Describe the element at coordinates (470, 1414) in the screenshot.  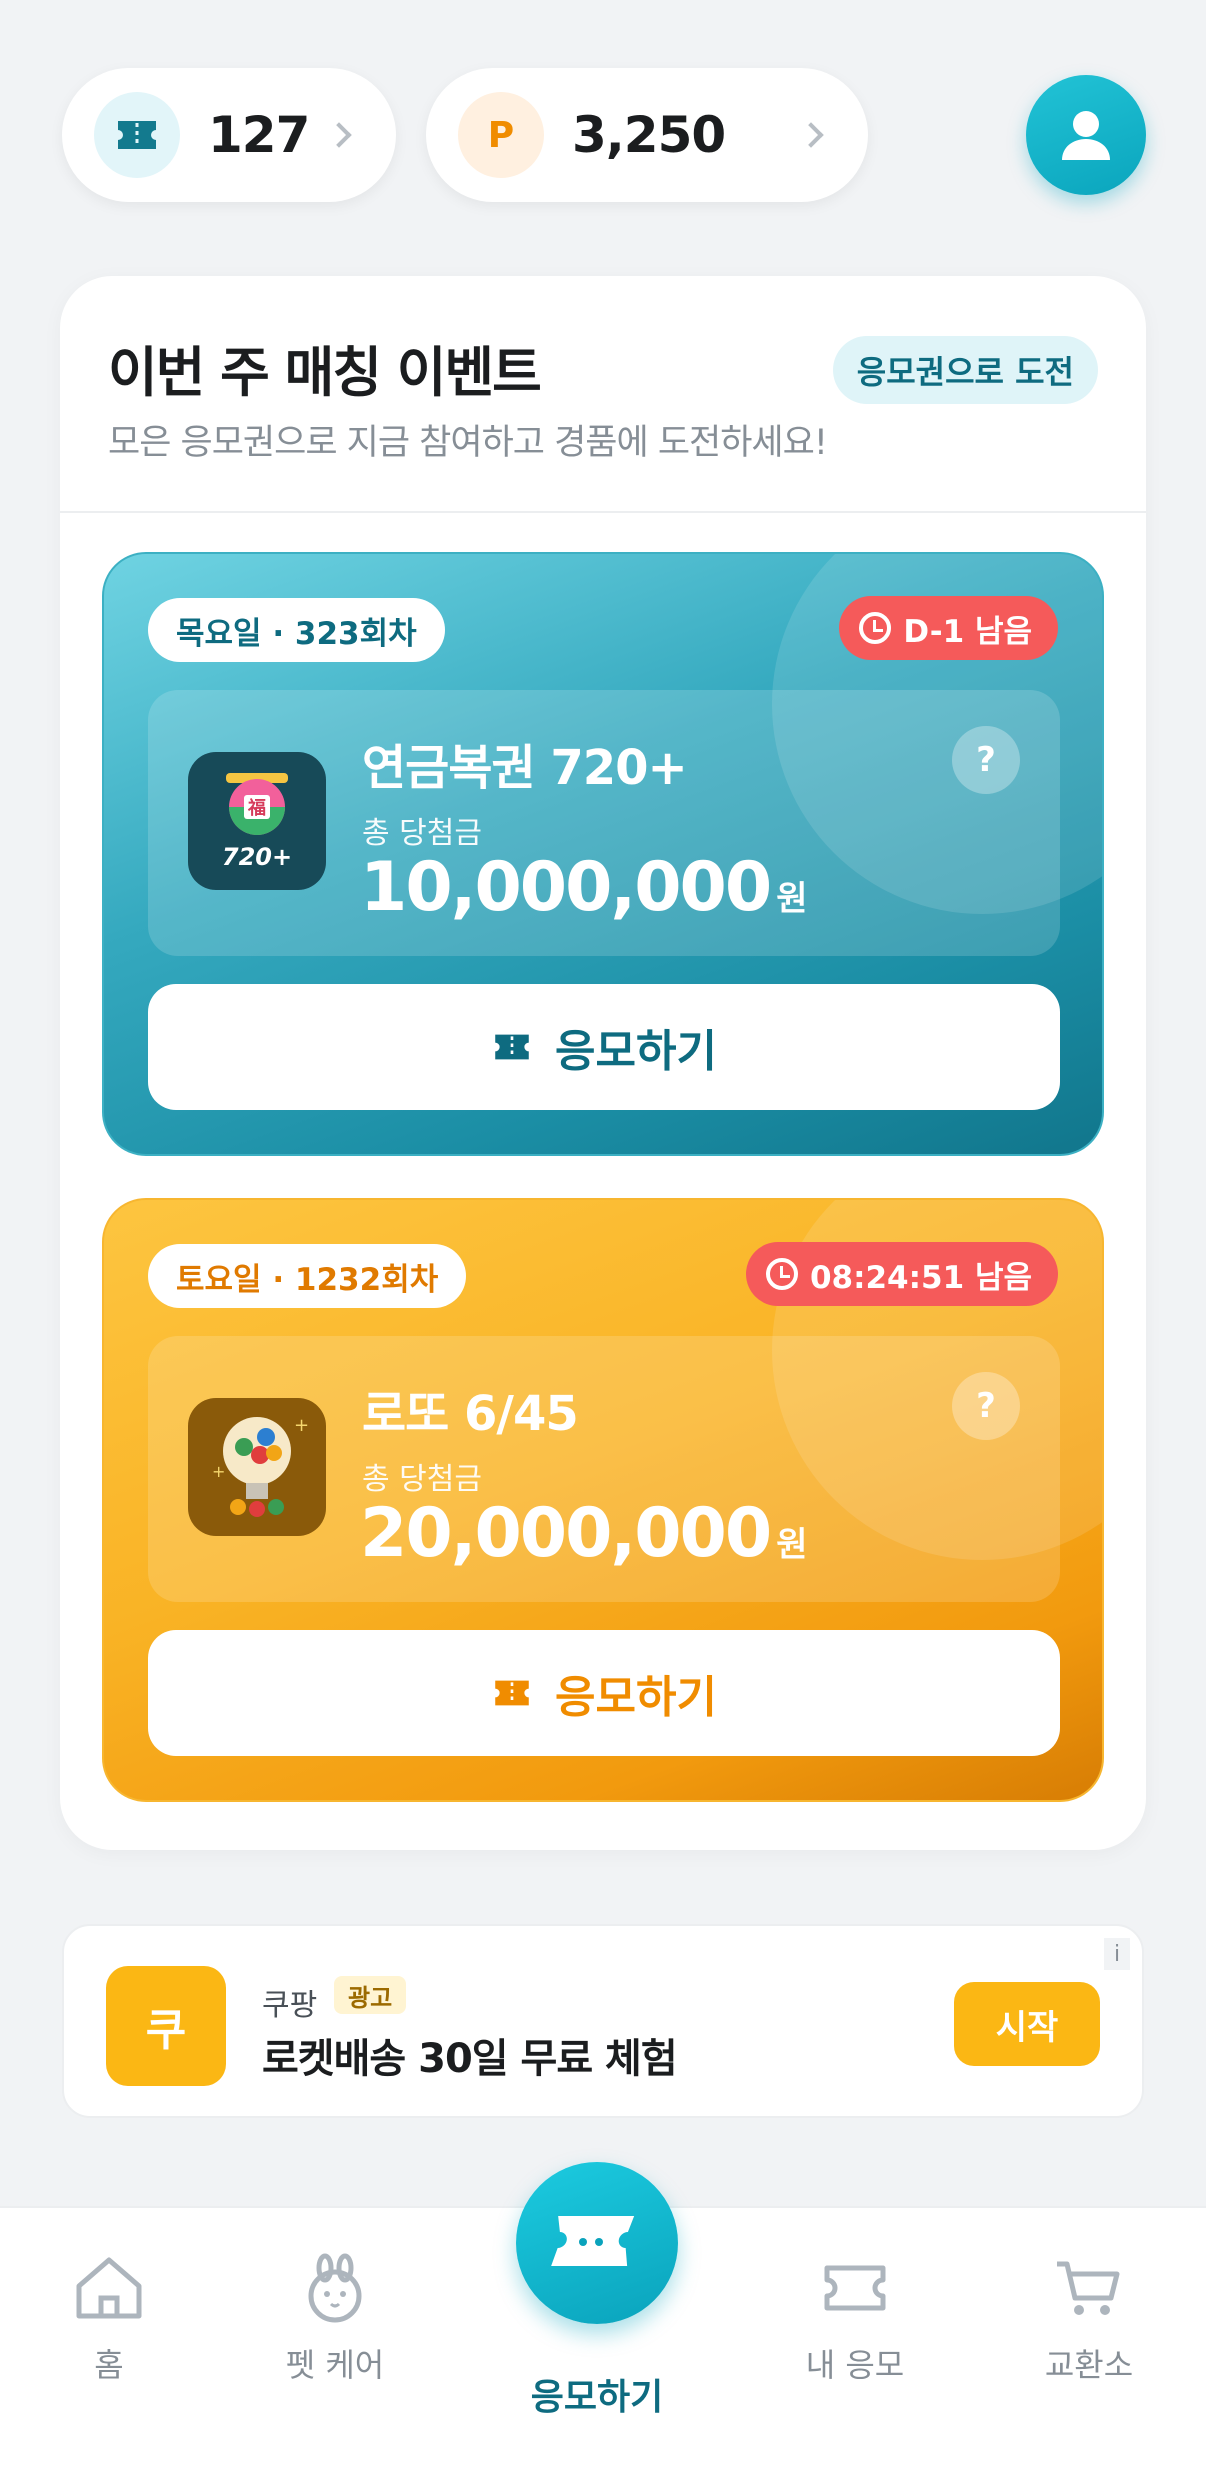
I see `lottery-name: 로또 6/45` at that location.